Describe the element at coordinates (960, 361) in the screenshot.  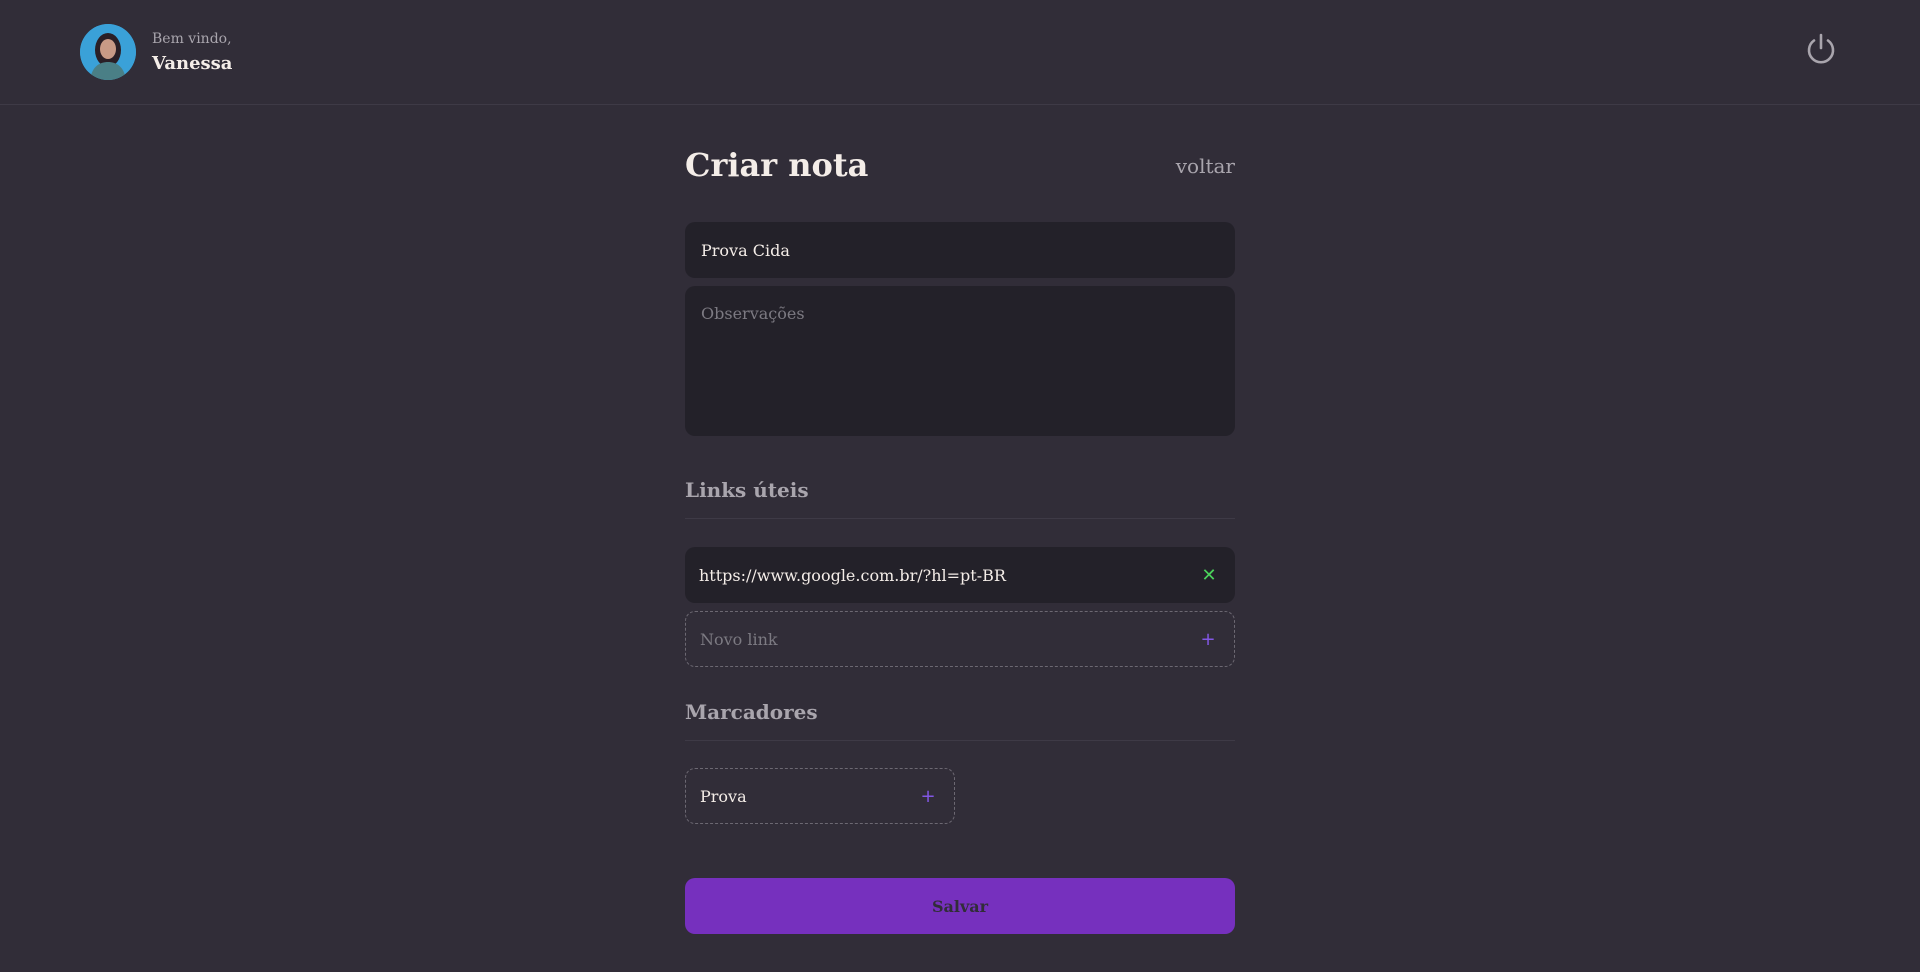
I see `observations-textarea` at that location.